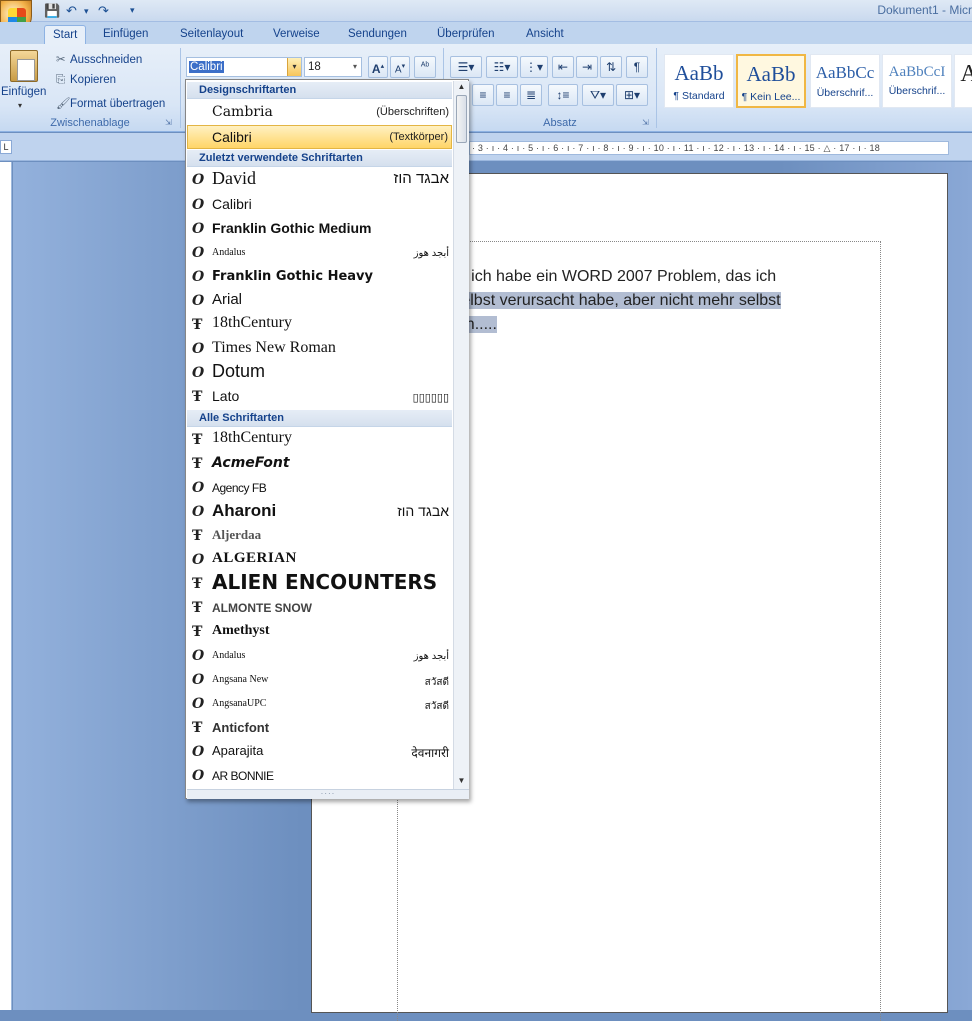 The height and width of the screenshot is (1021, 972). What do you see at coordinates (242, 112) in the screenshot?
I see `font-item-name: Cambria` at bounding box center [242, 112].